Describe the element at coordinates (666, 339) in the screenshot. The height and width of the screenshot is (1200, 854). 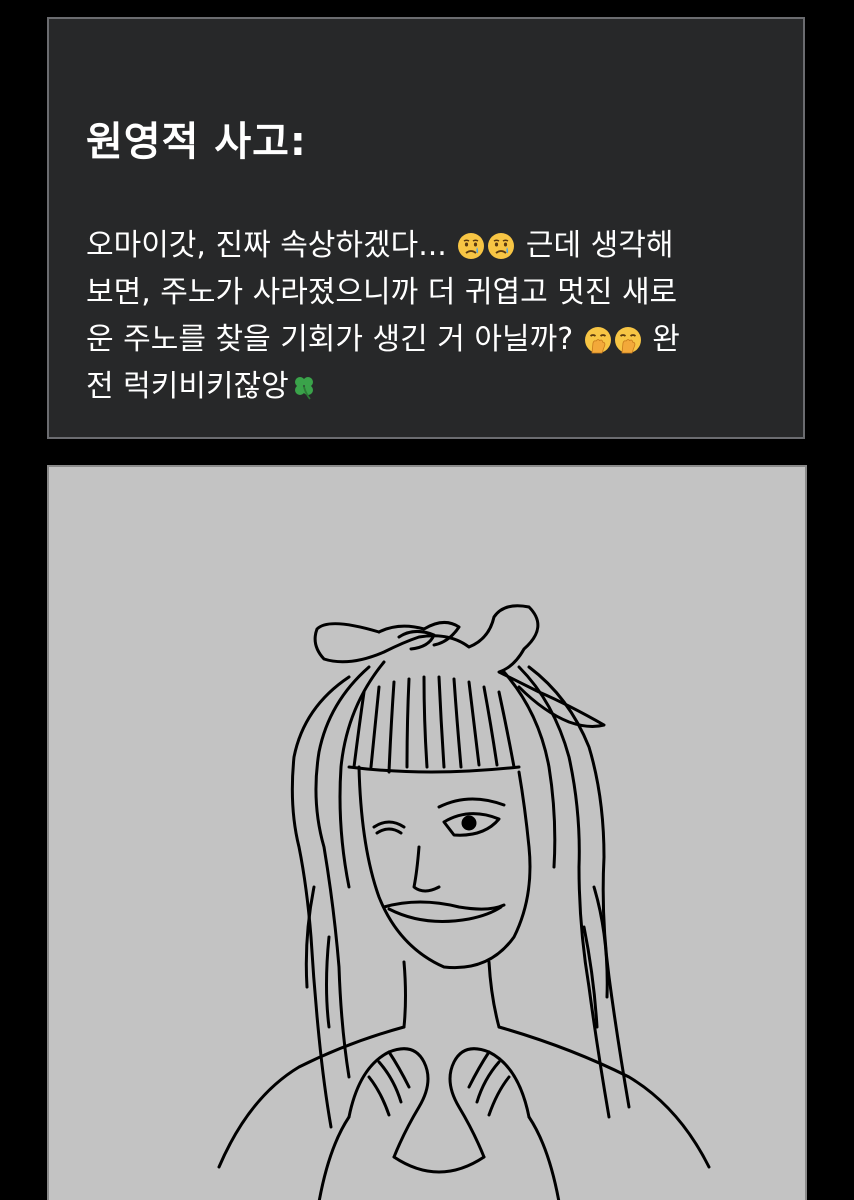
I see `body-text-3b: 완` at that location.